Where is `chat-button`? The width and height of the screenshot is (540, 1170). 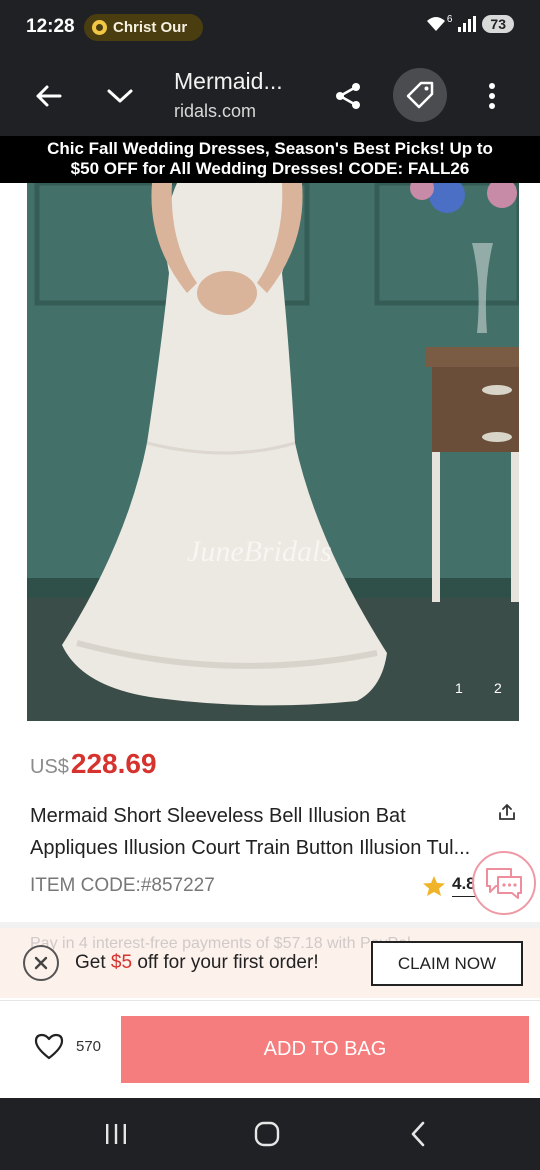
chat-button is located at coordinates (504, 883).